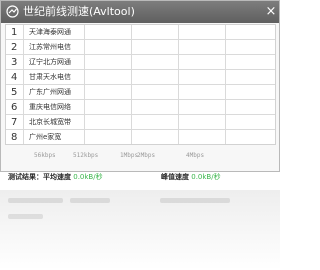 This screenshot has height=270, width=320. What do you see at coordinates (140, 77) in the screenshot?
I see `list-item: 4 甘肃天水电信` at bounding box center [140, 77].